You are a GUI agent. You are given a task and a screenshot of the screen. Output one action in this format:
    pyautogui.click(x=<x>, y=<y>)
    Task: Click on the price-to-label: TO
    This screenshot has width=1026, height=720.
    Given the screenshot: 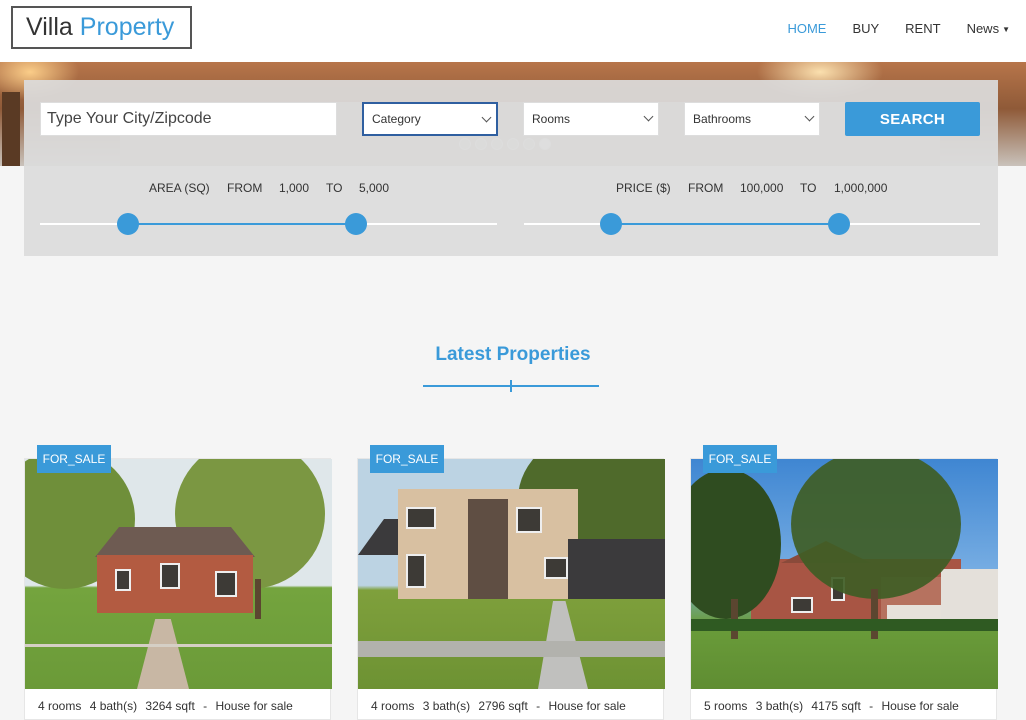 What is the action you would take?
    pyautogui.click(x=808, y=188)
    